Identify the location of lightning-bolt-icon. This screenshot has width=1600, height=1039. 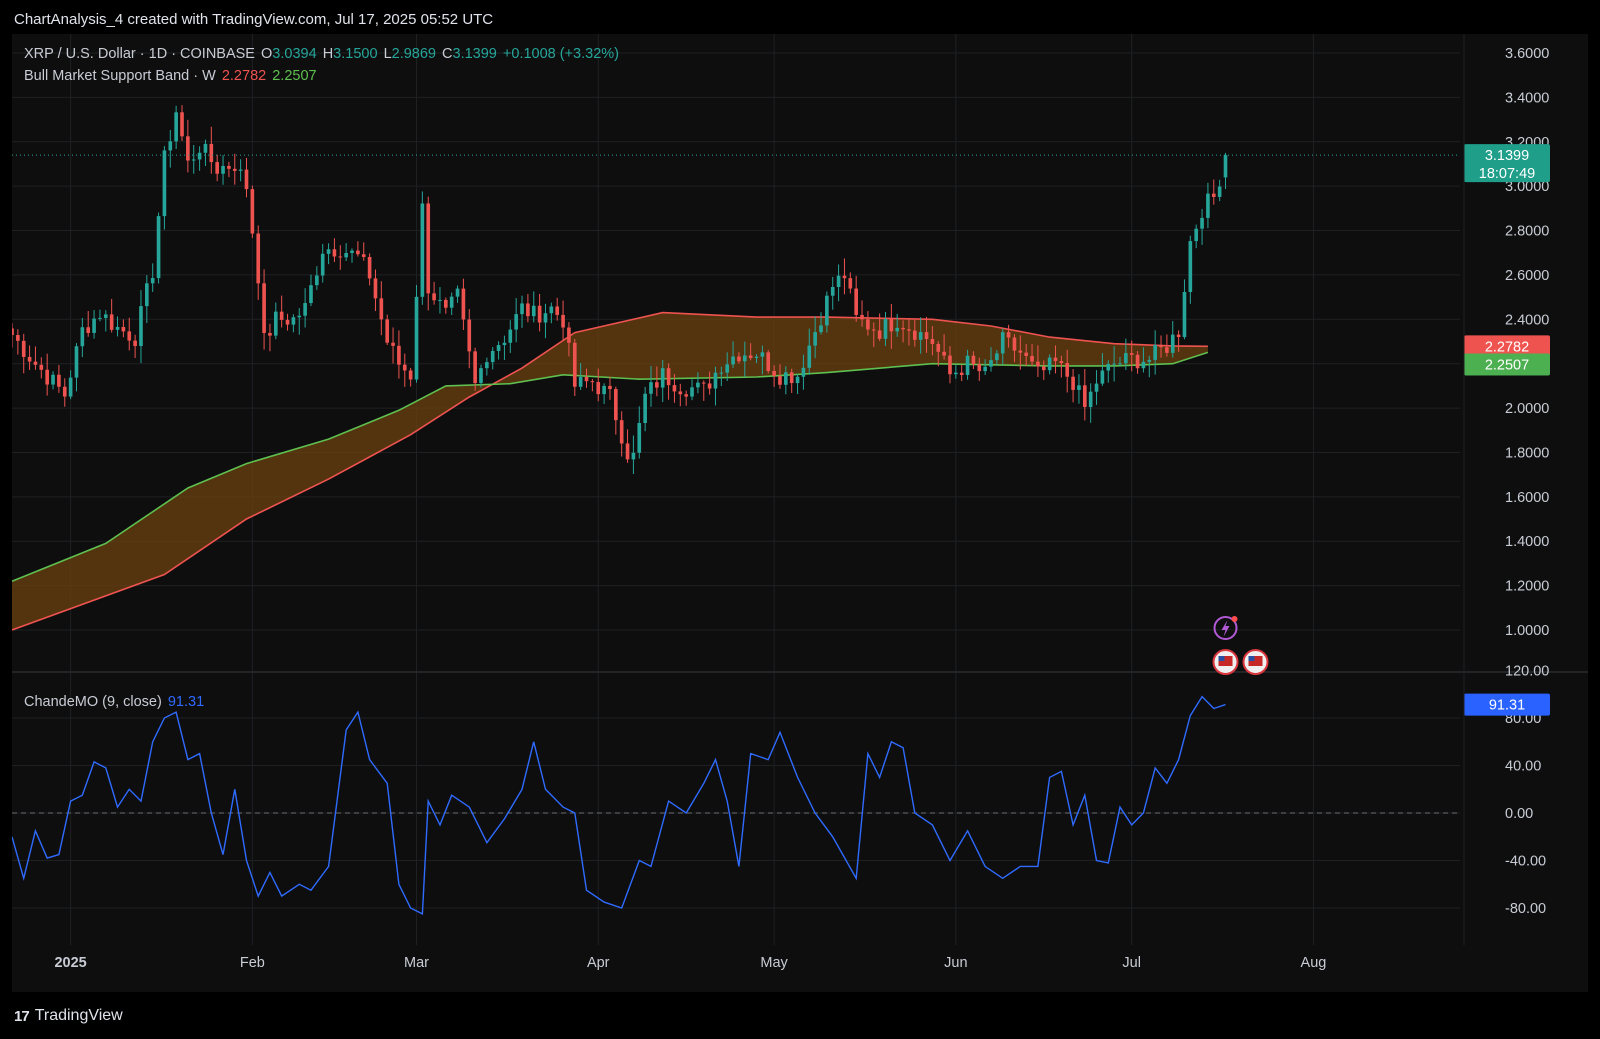
(1225, 628).